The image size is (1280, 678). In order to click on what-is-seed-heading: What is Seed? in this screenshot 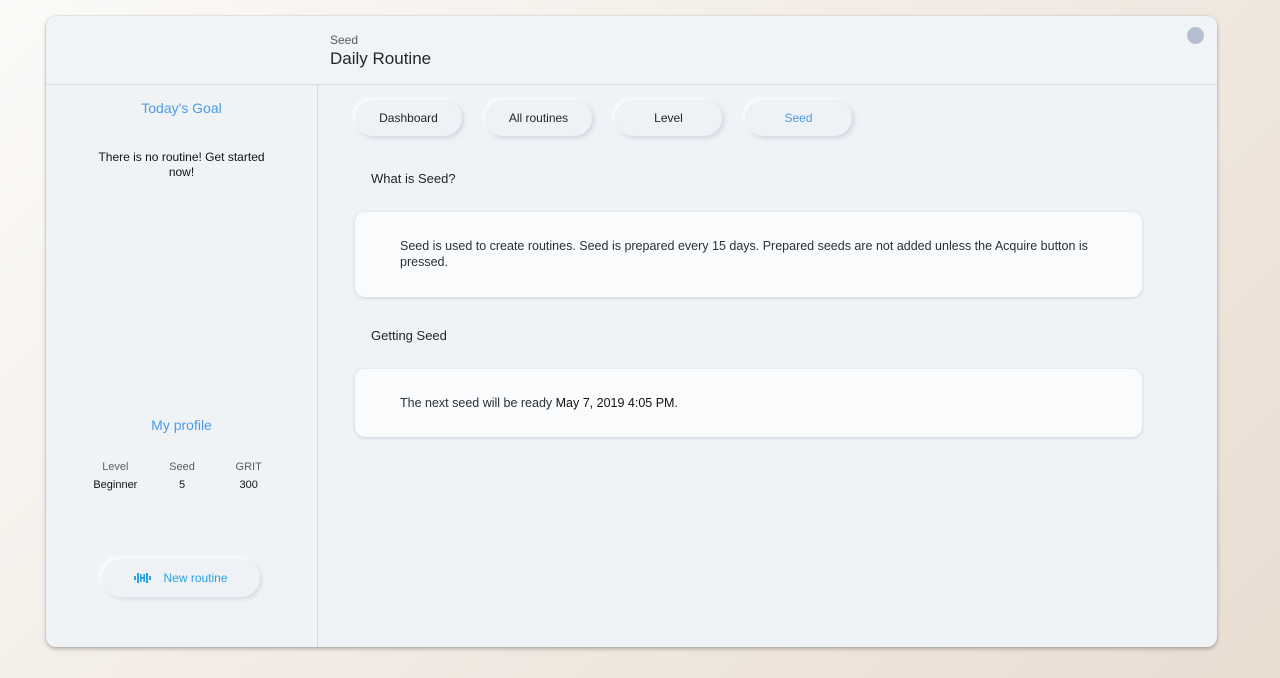, I will do `click(413, 178)`.